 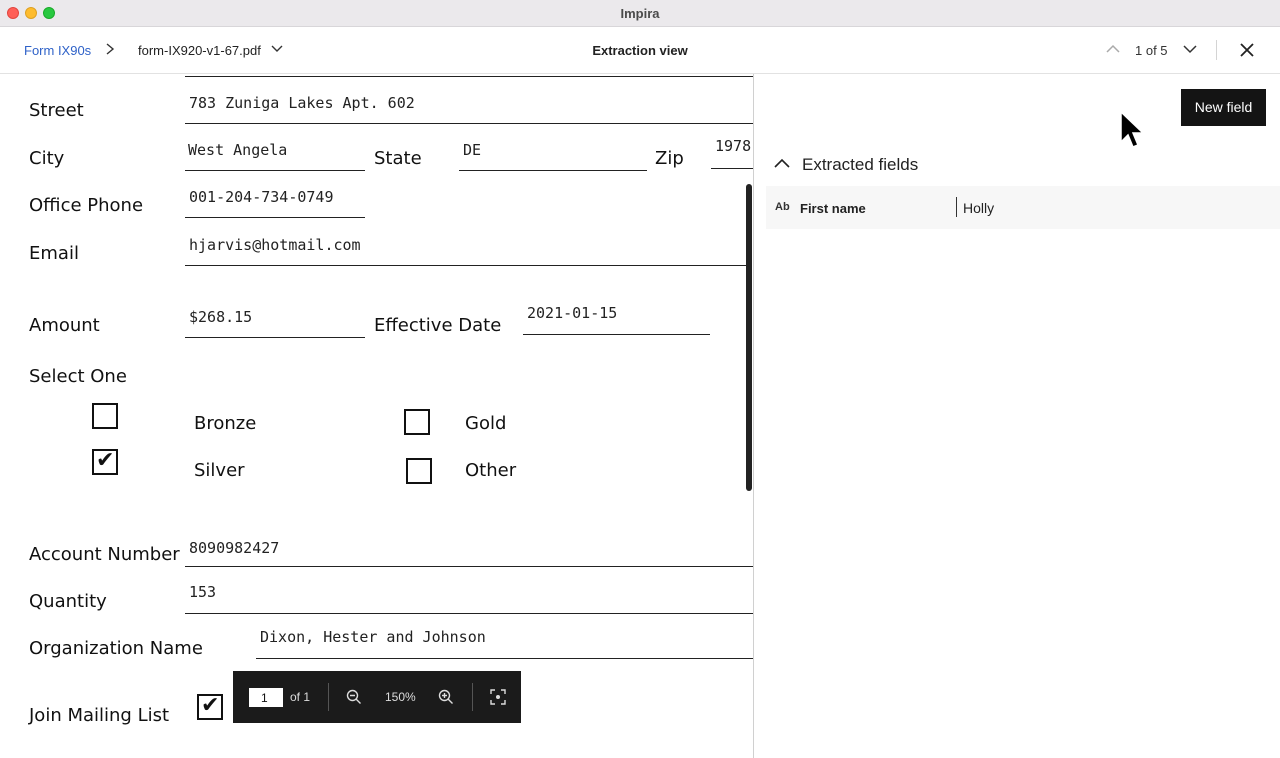 I want to click on effective-date-underline, so click(x=616, y=334).